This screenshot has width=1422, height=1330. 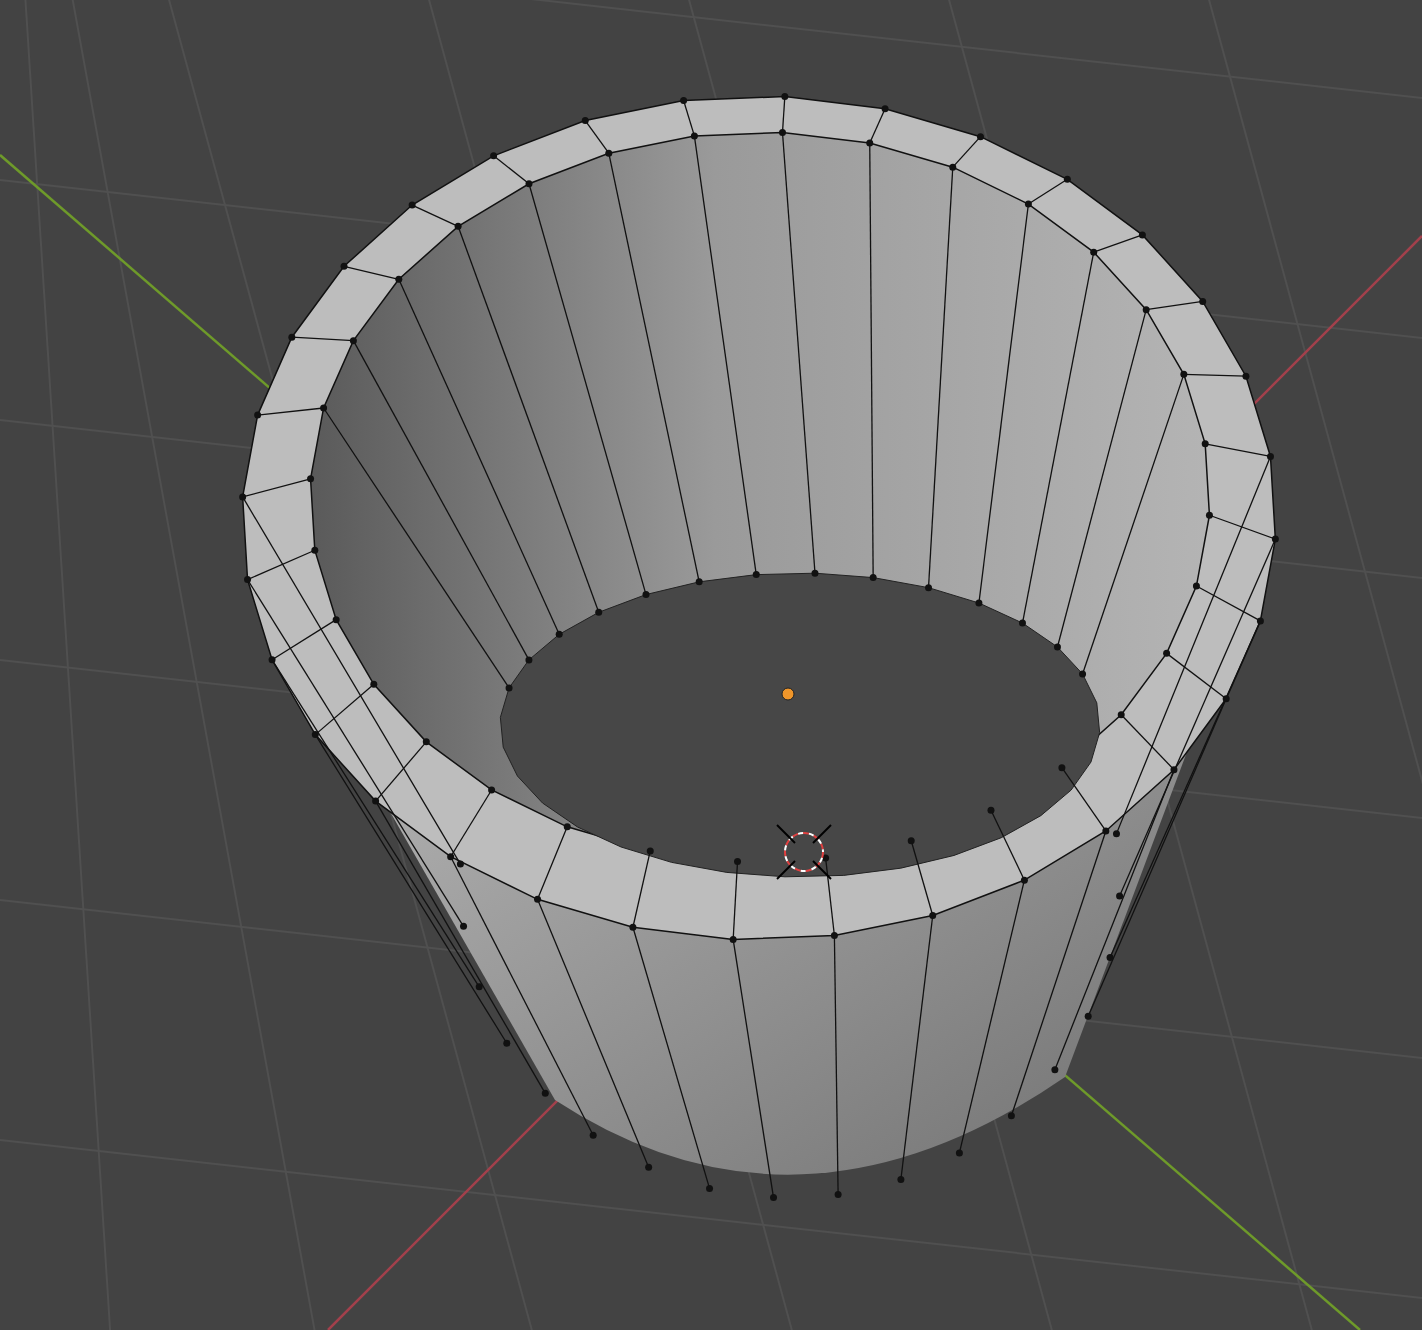 I want to click on 3d-cursor-icon, so click(x=804, y=852).